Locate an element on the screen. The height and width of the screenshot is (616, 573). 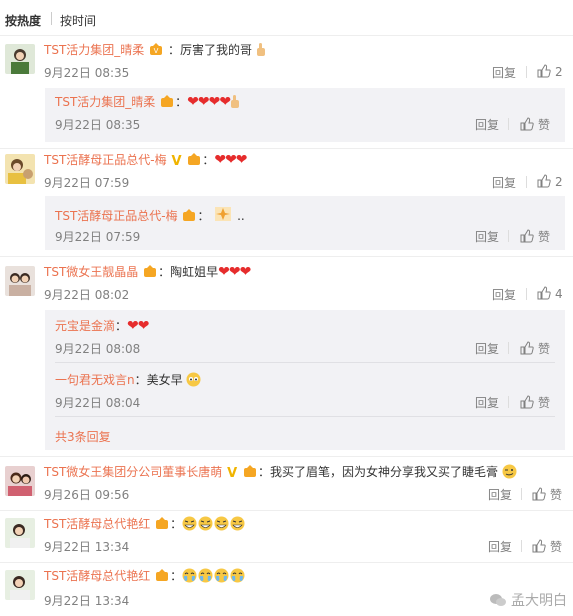
username-link: 元宝是金滴 is located at coordinates (85, 326).